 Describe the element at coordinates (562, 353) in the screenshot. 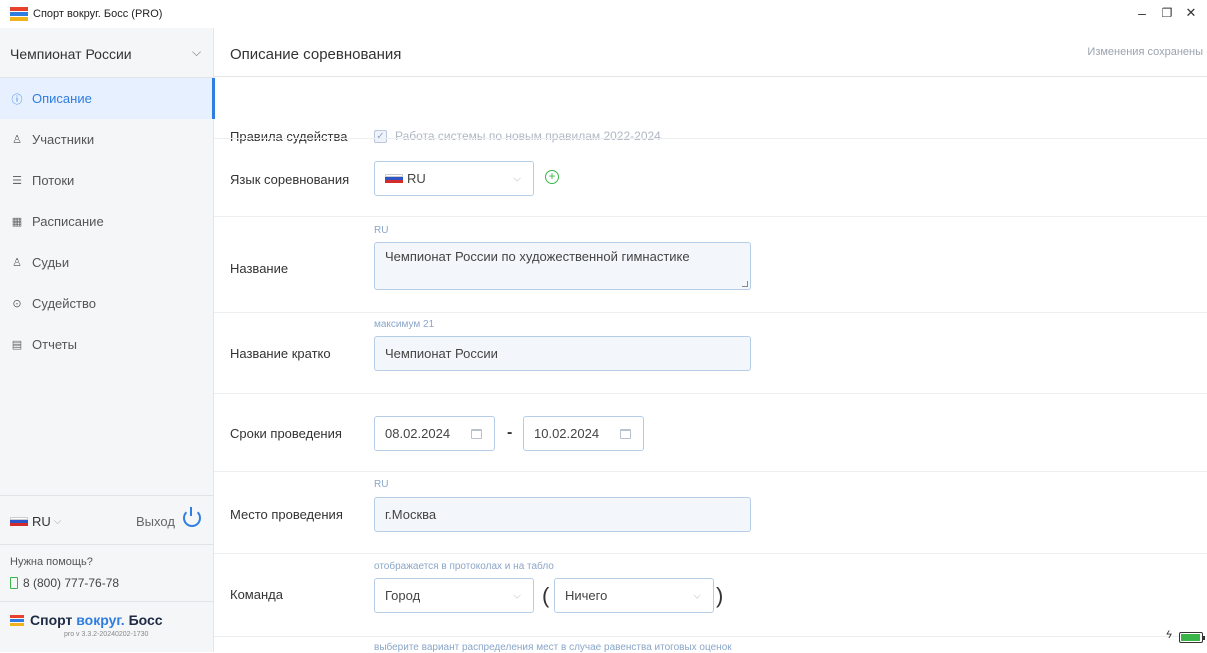

I see `short-name-input: Чемпионат России` at that location.